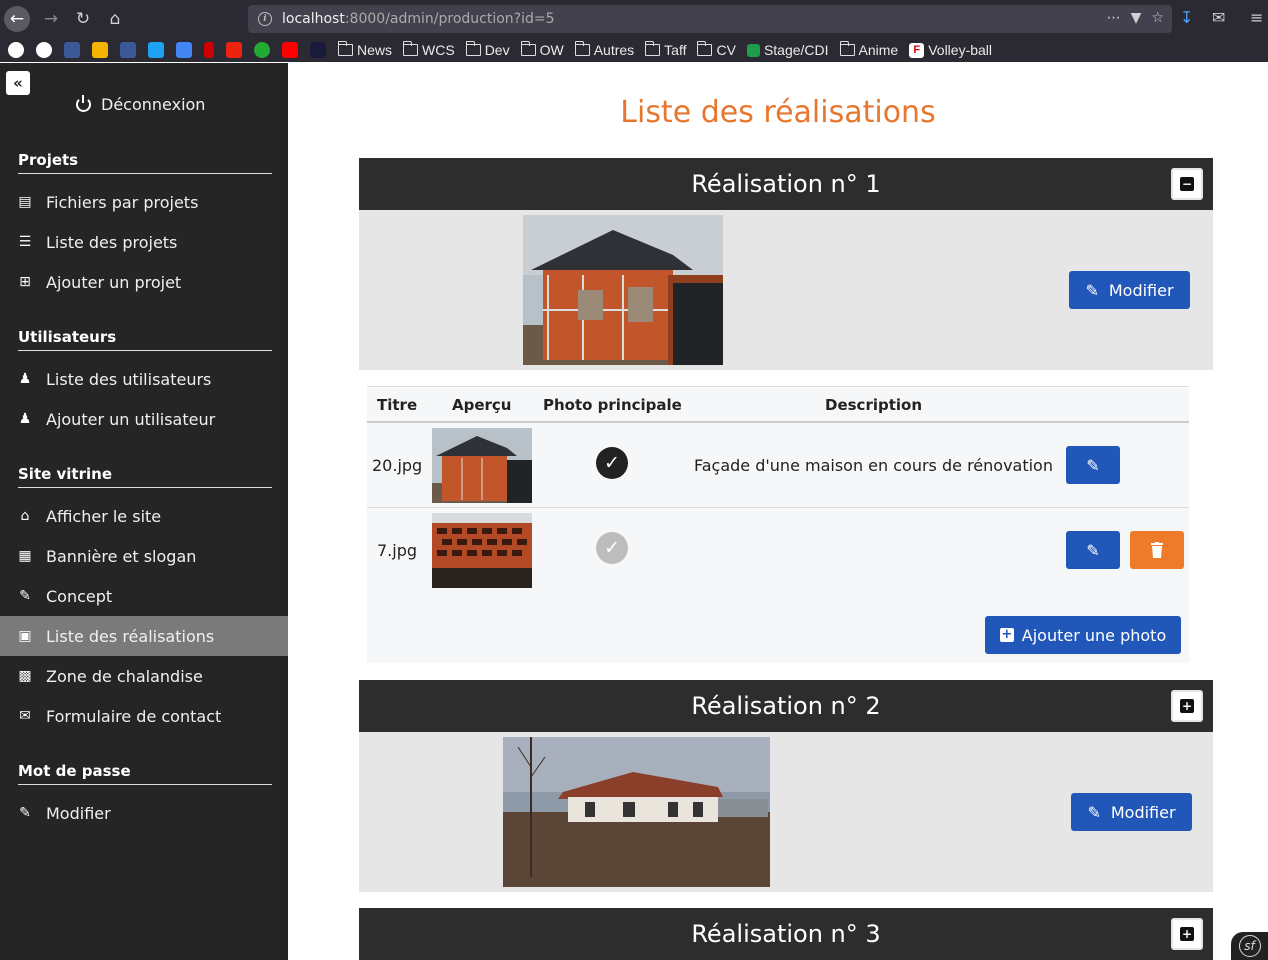 This screenshot has height=960, width=1268. I want to click on sidebar-item-realisations: ▣ Liste des réalisations, so click(144, 636).